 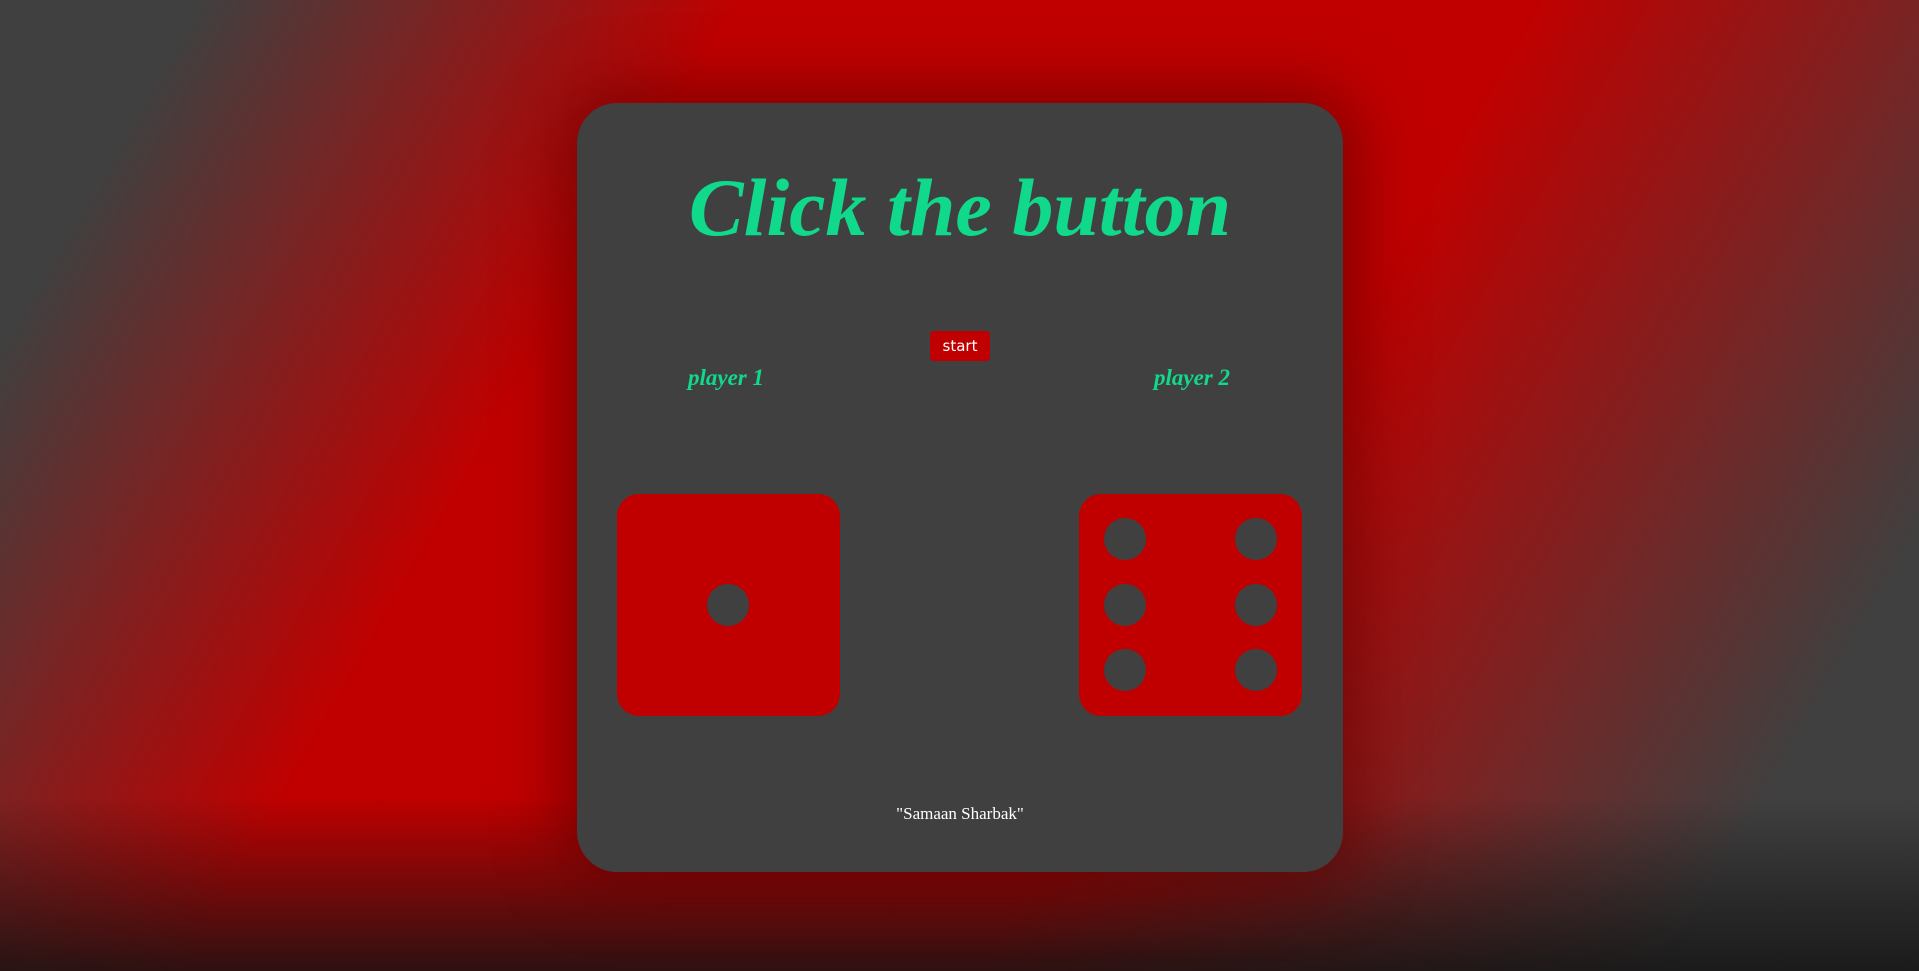 What do you see at coordinates (1191, 377) in the screenshot?
I see `player-2-label: player 2` at bounding box center [1191, 377].